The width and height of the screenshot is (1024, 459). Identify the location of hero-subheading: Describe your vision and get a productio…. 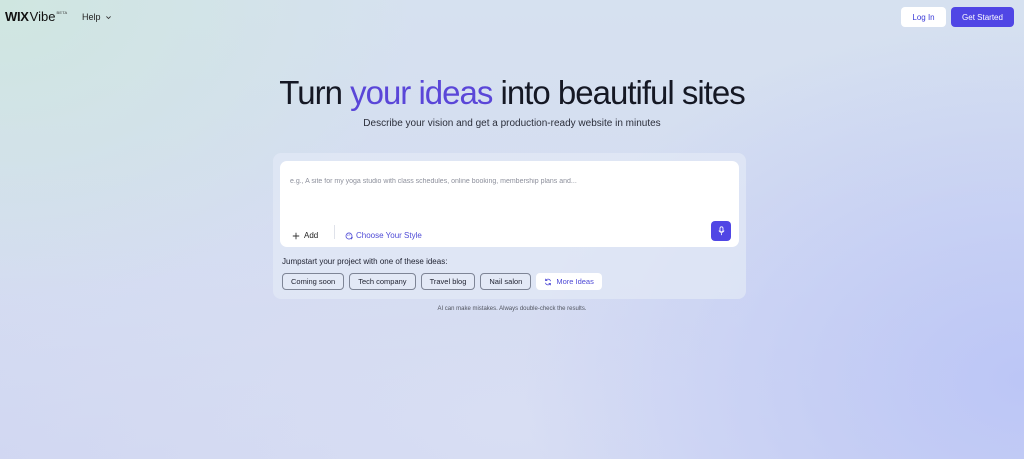
(512, 123).